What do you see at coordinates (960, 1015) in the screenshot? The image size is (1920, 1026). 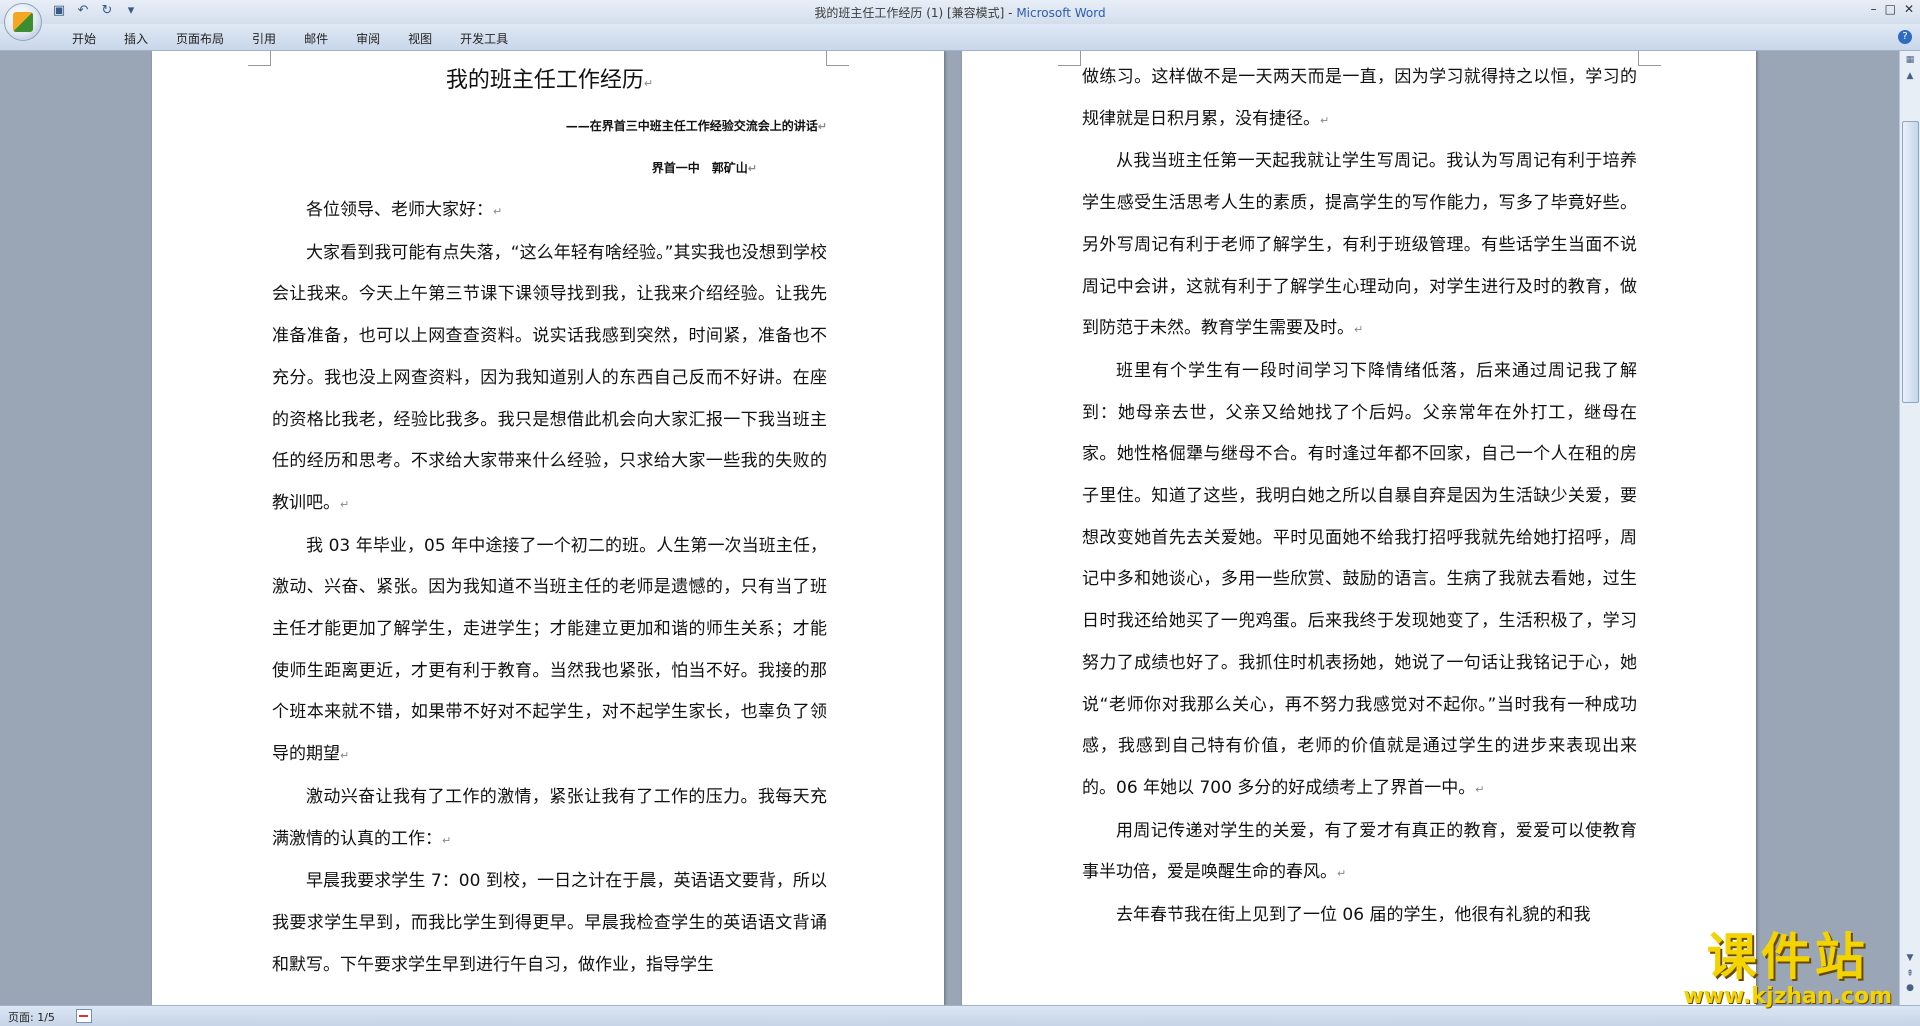 I see `status-bar: 页面: 1/5` at bounding box center [960, 1015].